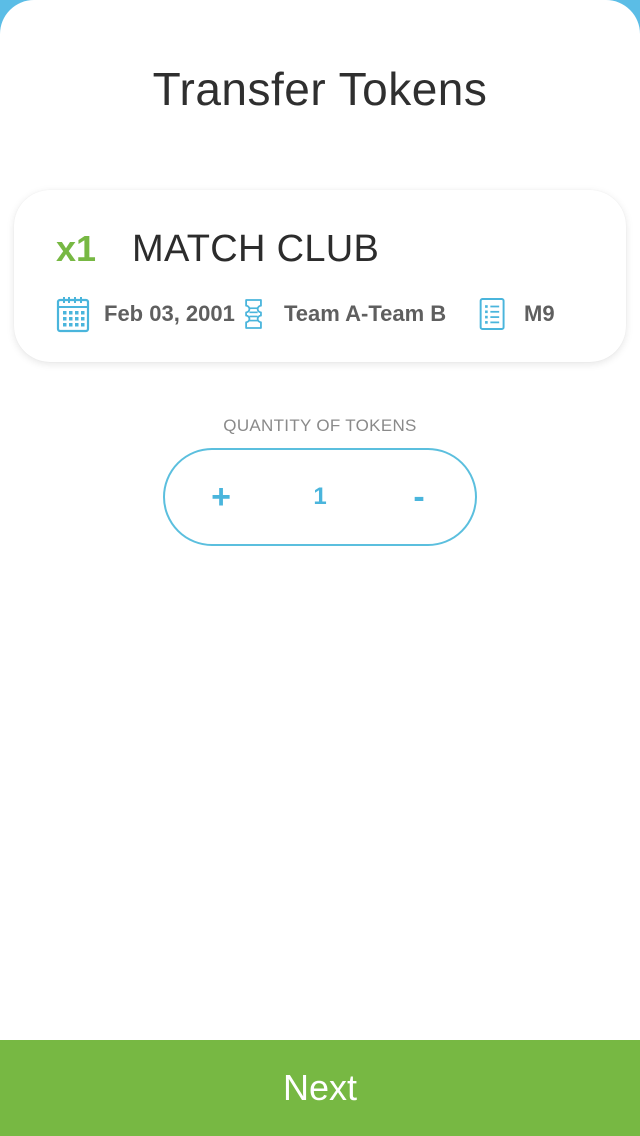 This screenshot has height=1136, width=640. I want to click on event-card-header: x1 MATCH CLUB, so click(217, 249).